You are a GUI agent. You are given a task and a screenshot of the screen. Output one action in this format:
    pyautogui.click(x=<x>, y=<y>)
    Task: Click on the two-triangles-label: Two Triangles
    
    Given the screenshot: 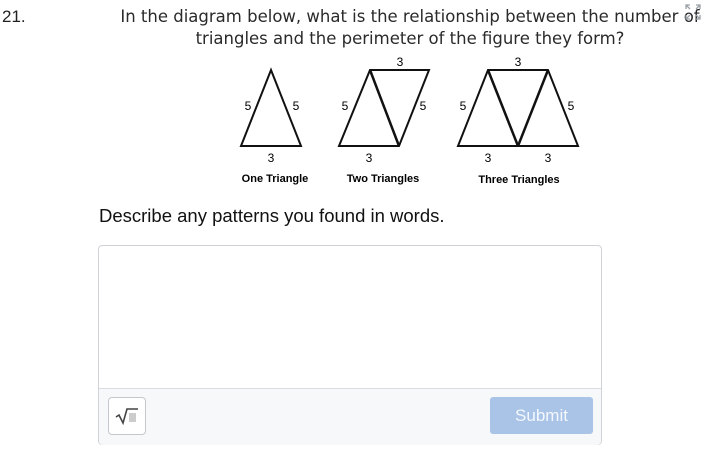 What is the action you would take?
    pyautogui.click(x=383, y=179)
    